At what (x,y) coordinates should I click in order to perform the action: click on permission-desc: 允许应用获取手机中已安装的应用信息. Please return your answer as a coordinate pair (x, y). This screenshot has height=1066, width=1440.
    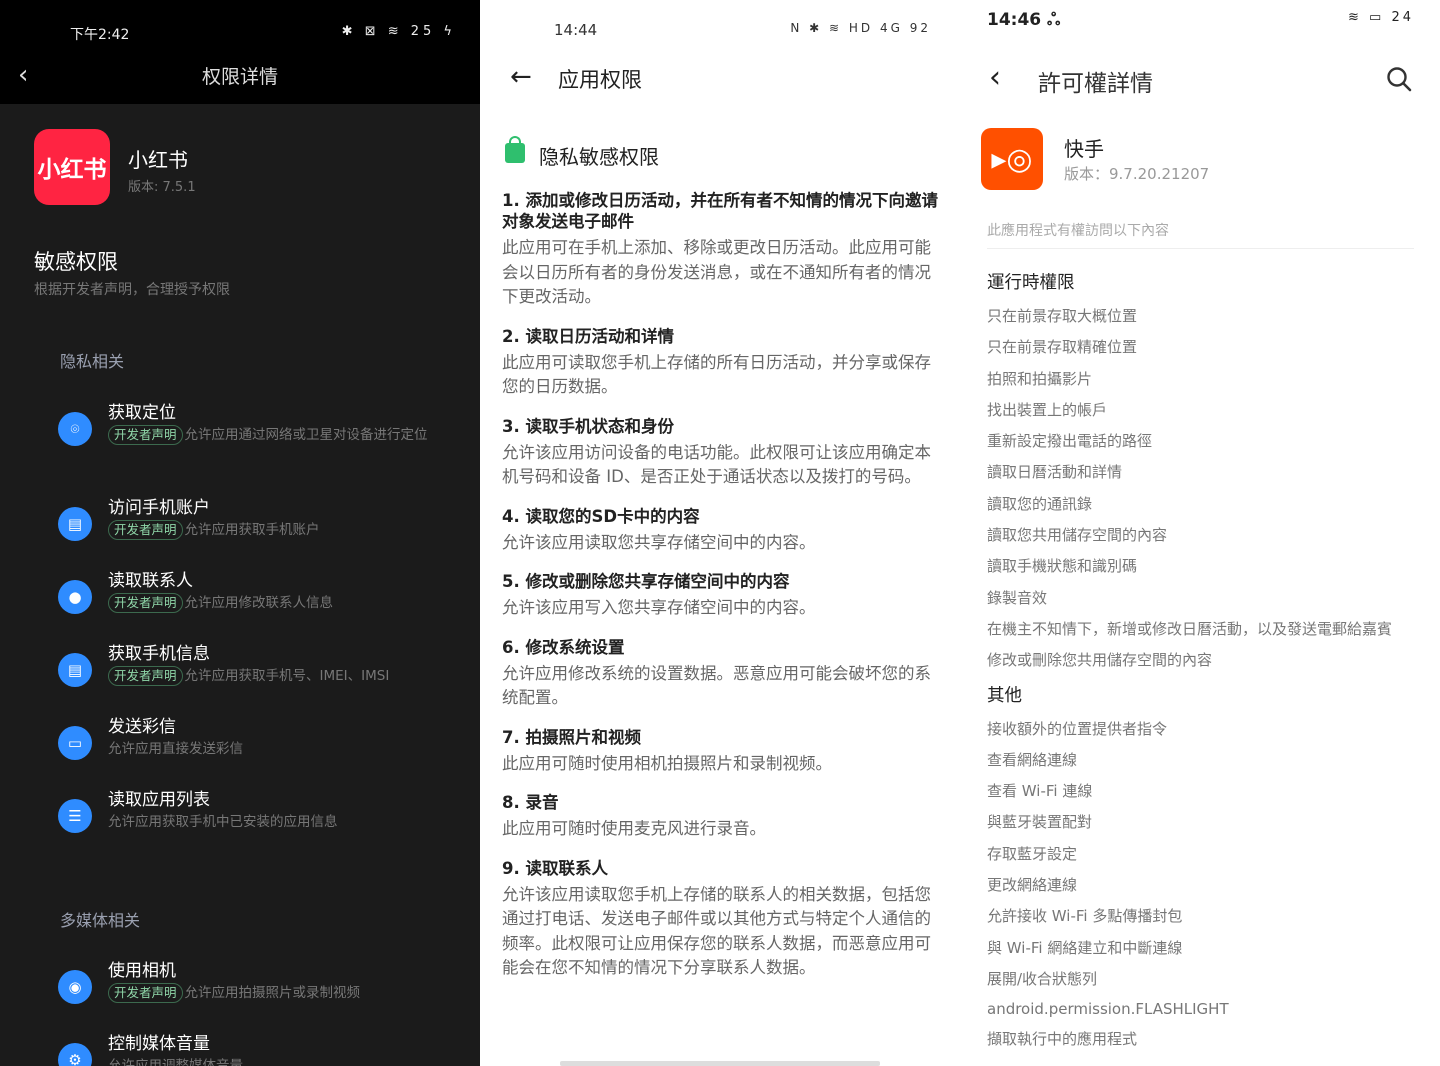
    Looking at the image, I should click on (223, 822).